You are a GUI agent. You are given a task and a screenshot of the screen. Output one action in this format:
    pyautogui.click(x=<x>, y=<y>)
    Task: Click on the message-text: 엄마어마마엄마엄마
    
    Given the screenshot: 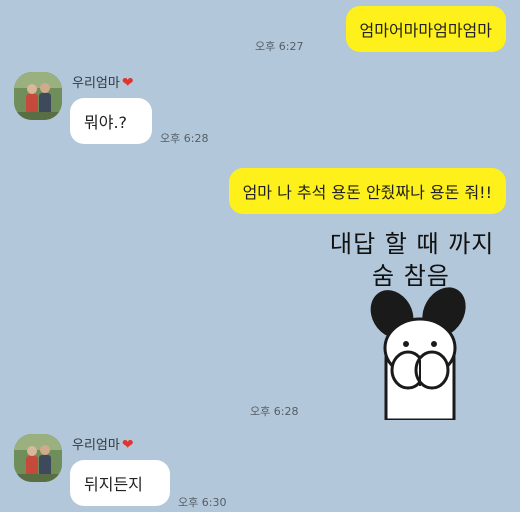 What is the action you would take?
    pyautogui.click(x=425, y=30)
    